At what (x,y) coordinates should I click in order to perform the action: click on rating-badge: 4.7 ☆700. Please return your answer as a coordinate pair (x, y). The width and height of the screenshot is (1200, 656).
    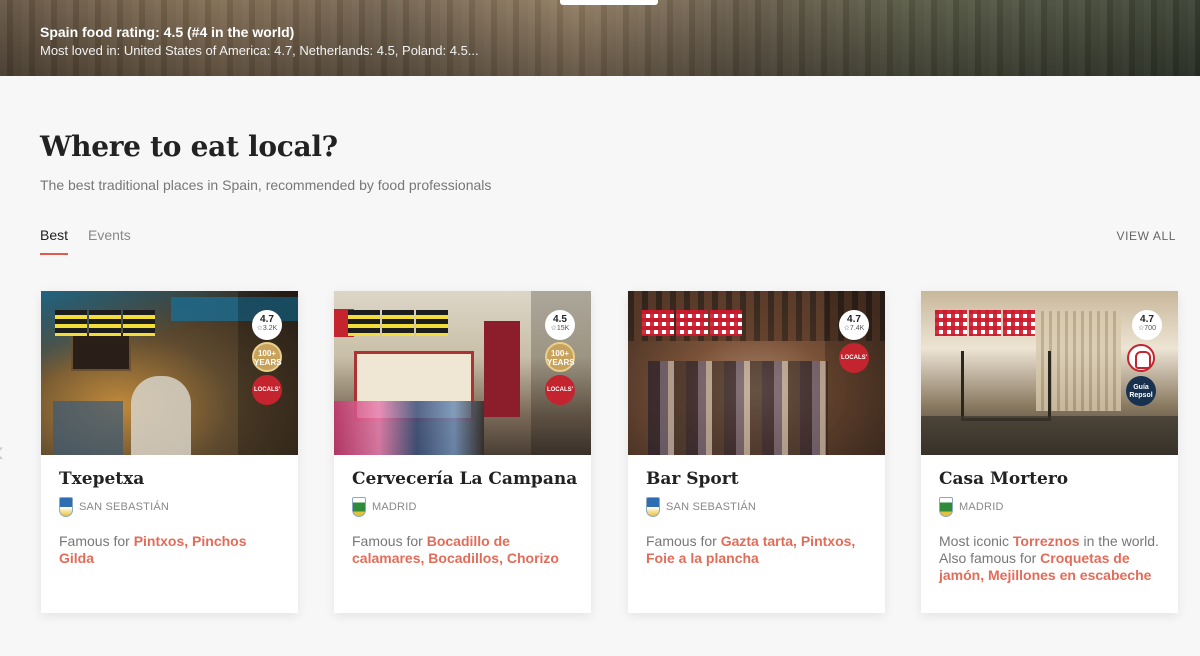
    Looking at the image, I should click on (1147, 325).